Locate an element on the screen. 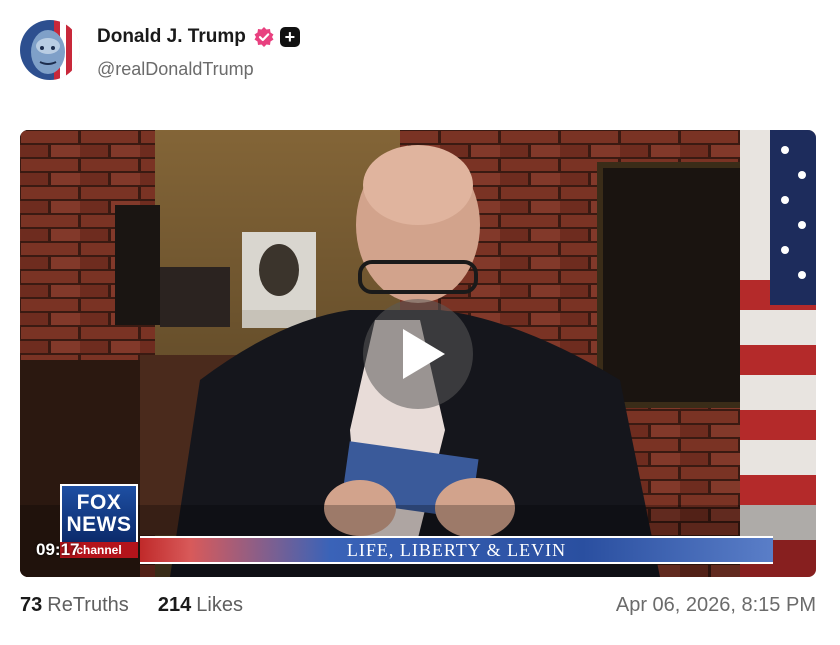 The height and width of the screenshot is (645, 840). display-name: Donald J. Trump is located at coordinates (171, 37).